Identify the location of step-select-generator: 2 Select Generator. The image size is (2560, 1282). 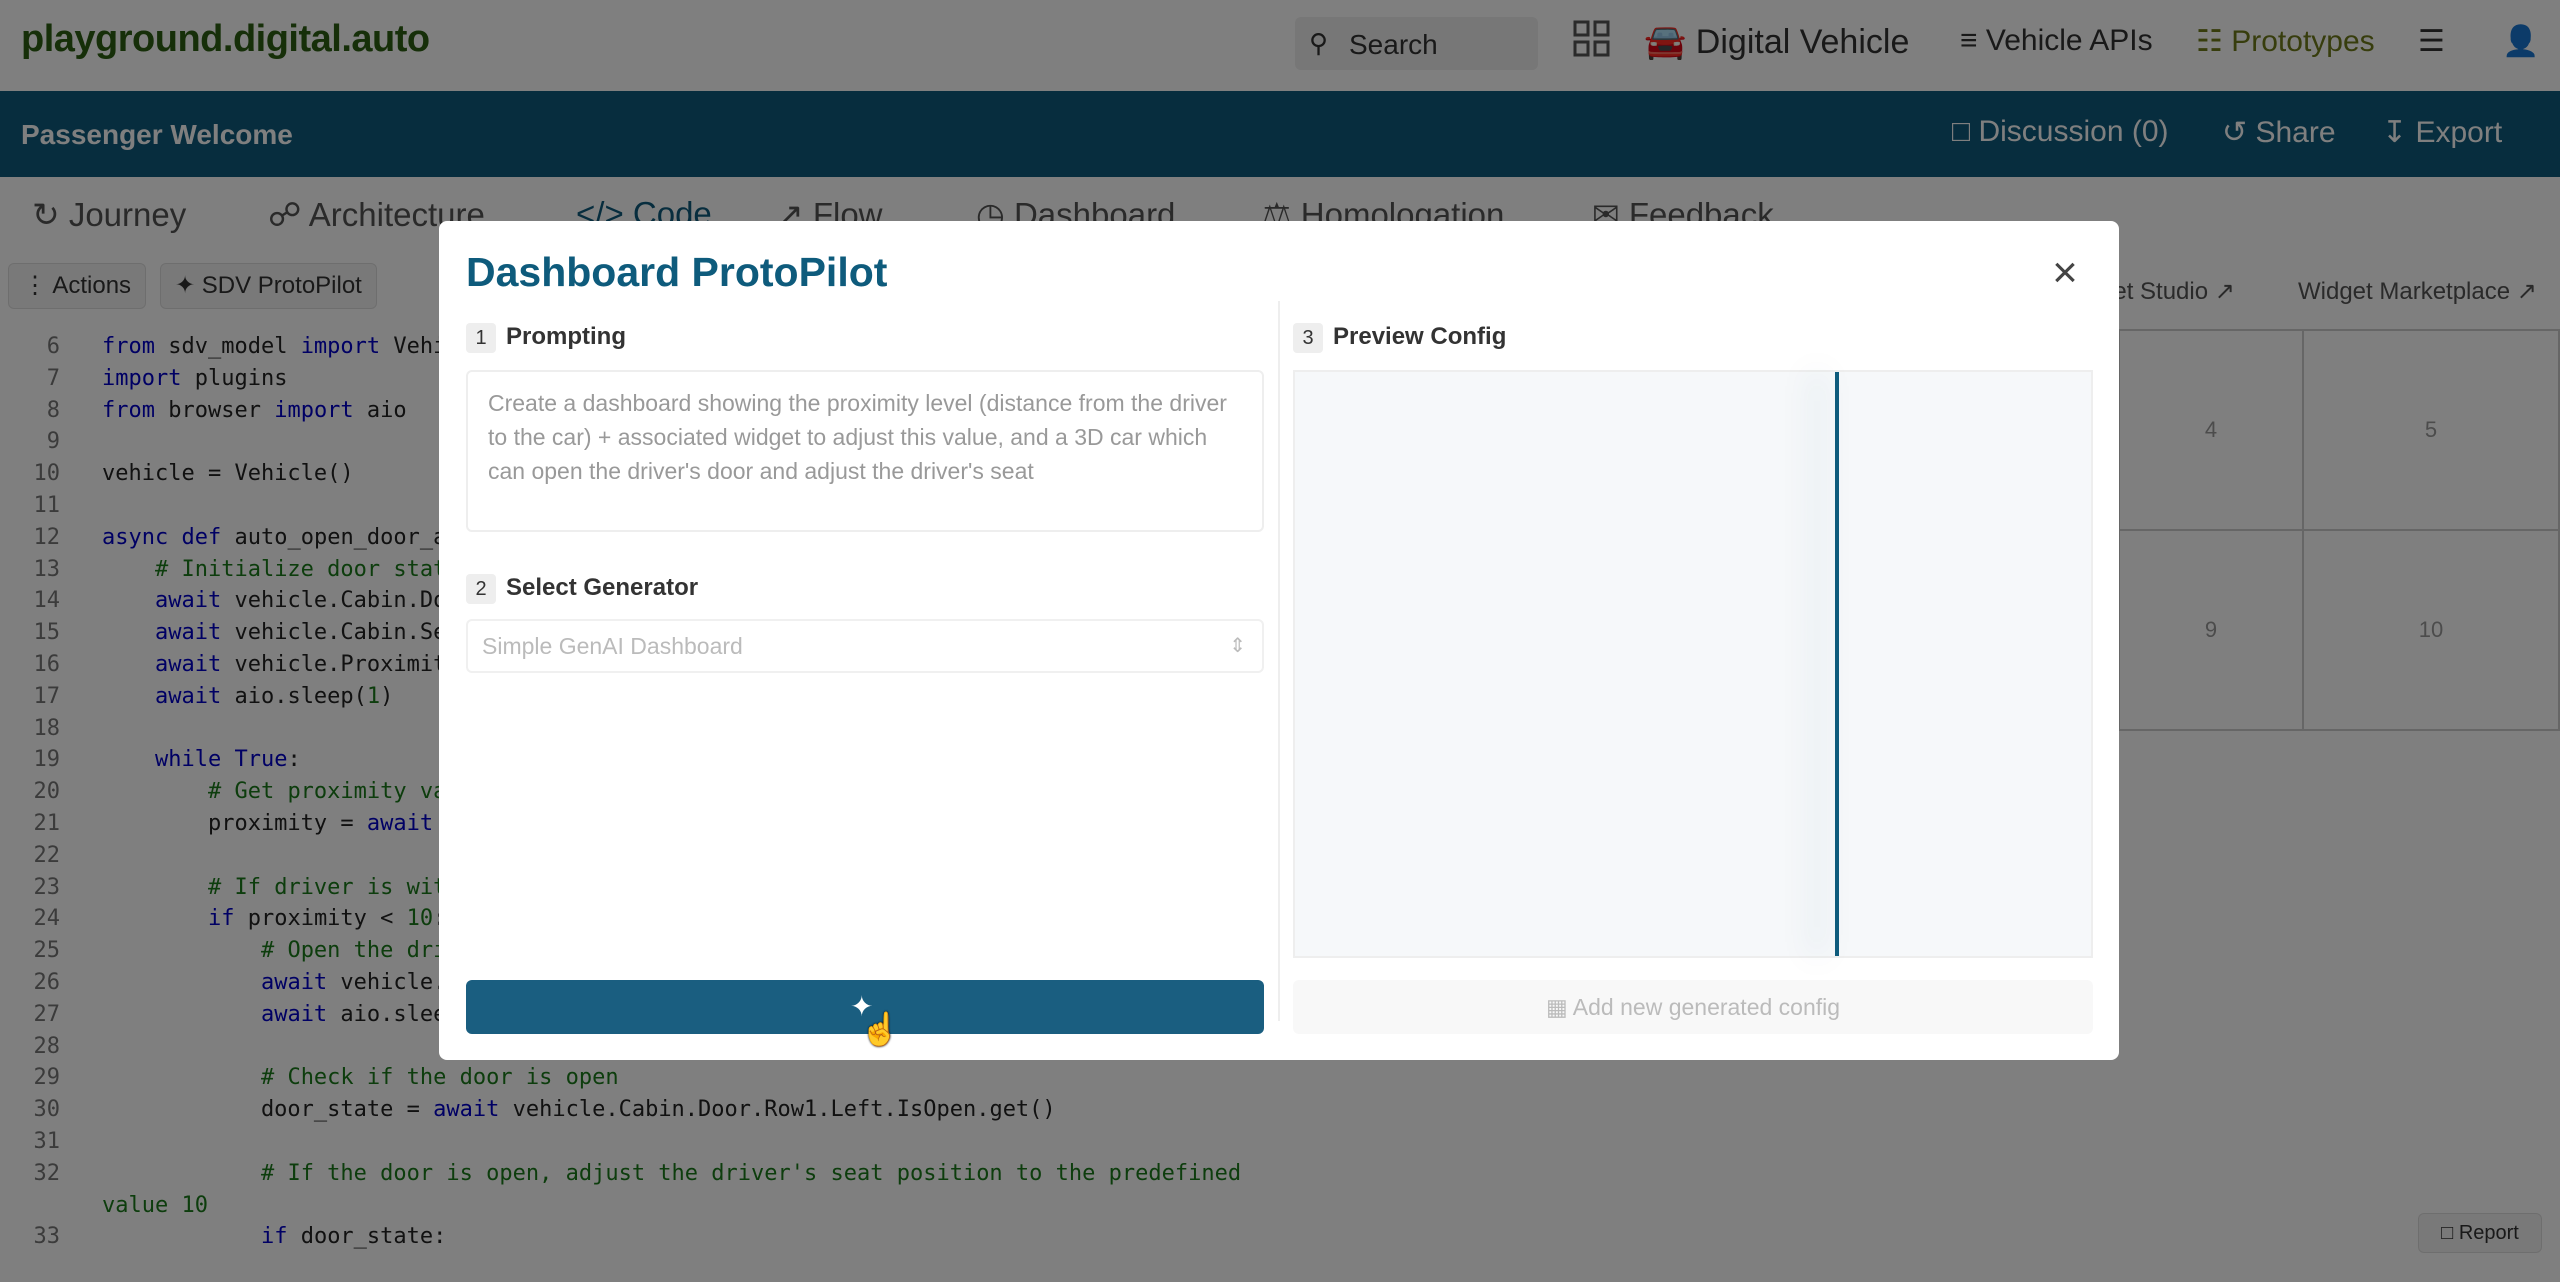
(582, 589).